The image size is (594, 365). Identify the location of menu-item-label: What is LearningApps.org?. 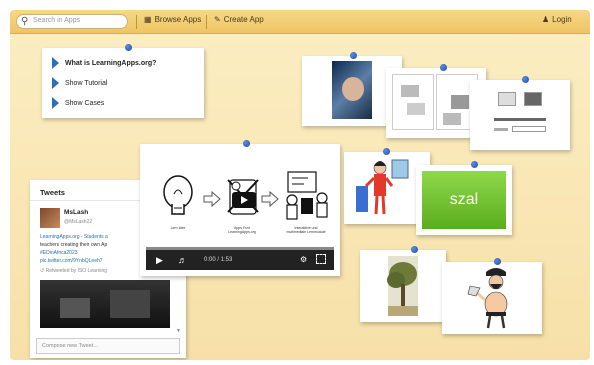
(111, 63).